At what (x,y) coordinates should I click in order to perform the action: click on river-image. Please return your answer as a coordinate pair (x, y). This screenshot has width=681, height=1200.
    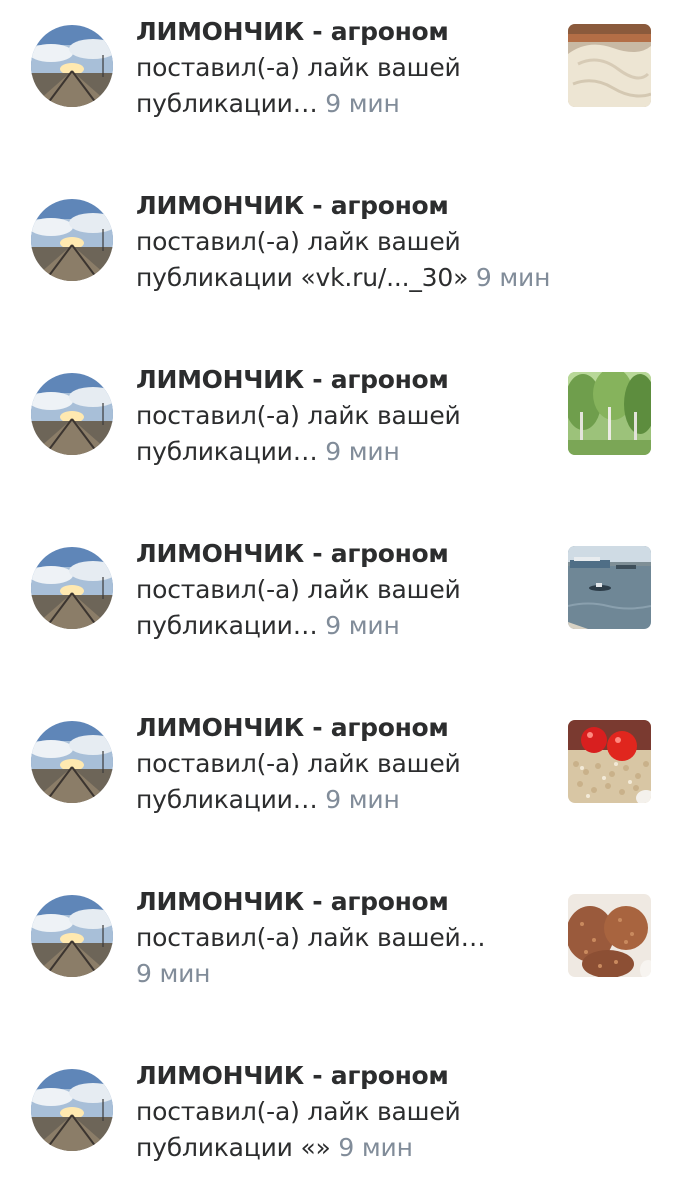
    Looking at the image, I should click on (609, 587).